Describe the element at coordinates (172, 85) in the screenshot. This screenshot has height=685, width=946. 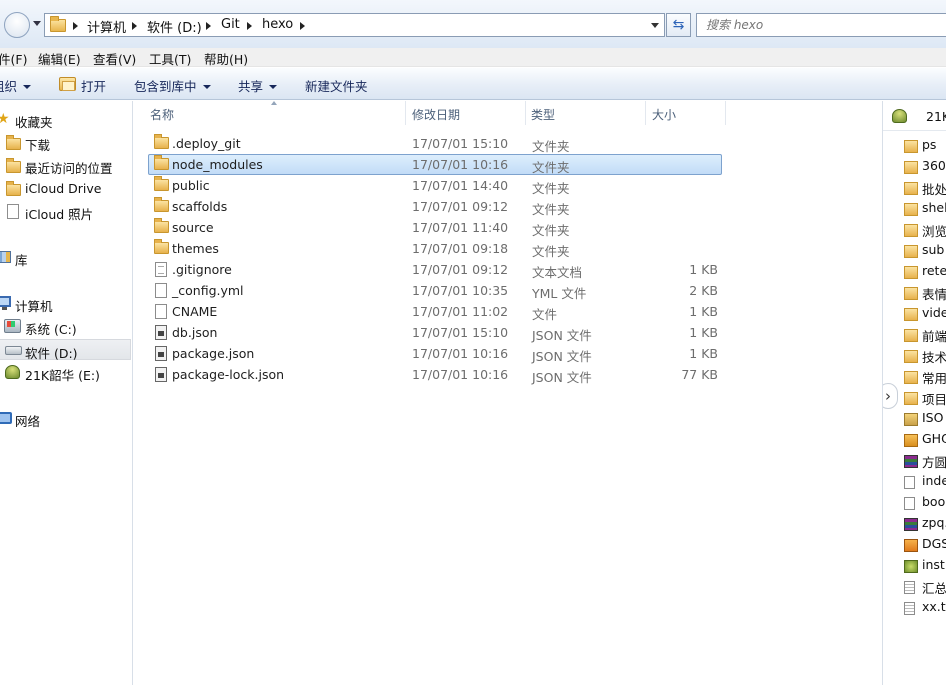
I see `include-in-library-button: 包含到库中` at that location.